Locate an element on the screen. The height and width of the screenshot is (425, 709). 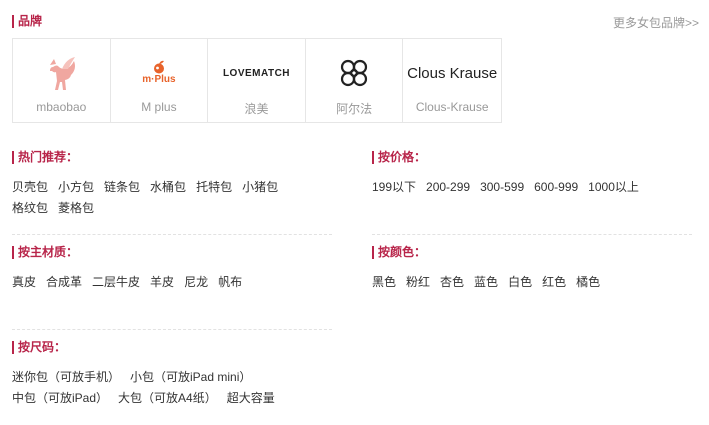
brand-name: 阿尔法 is located at coordinates (354, 109).